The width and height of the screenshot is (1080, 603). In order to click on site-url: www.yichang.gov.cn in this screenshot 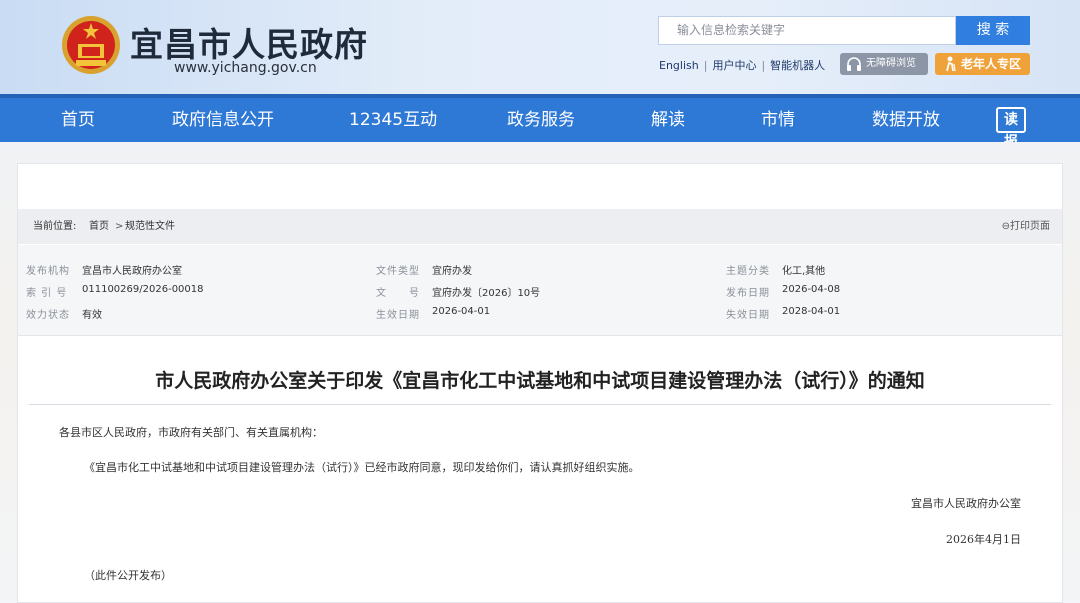, I will do `click(245, 68)`.